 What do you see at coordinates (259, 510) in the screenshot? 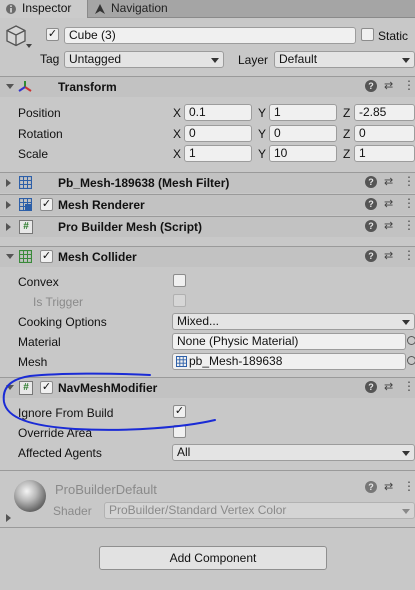
I see `shader-dropdown: ProBuilder/Standard Vertex Color` at bounding box center [259, 510].